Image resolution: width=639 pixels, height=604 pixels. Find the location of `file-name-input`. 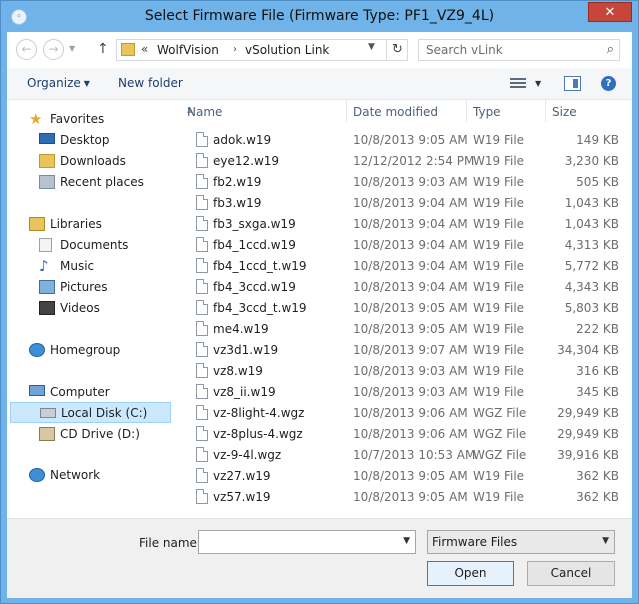

file-name-input is located at coordinates (297, 542).